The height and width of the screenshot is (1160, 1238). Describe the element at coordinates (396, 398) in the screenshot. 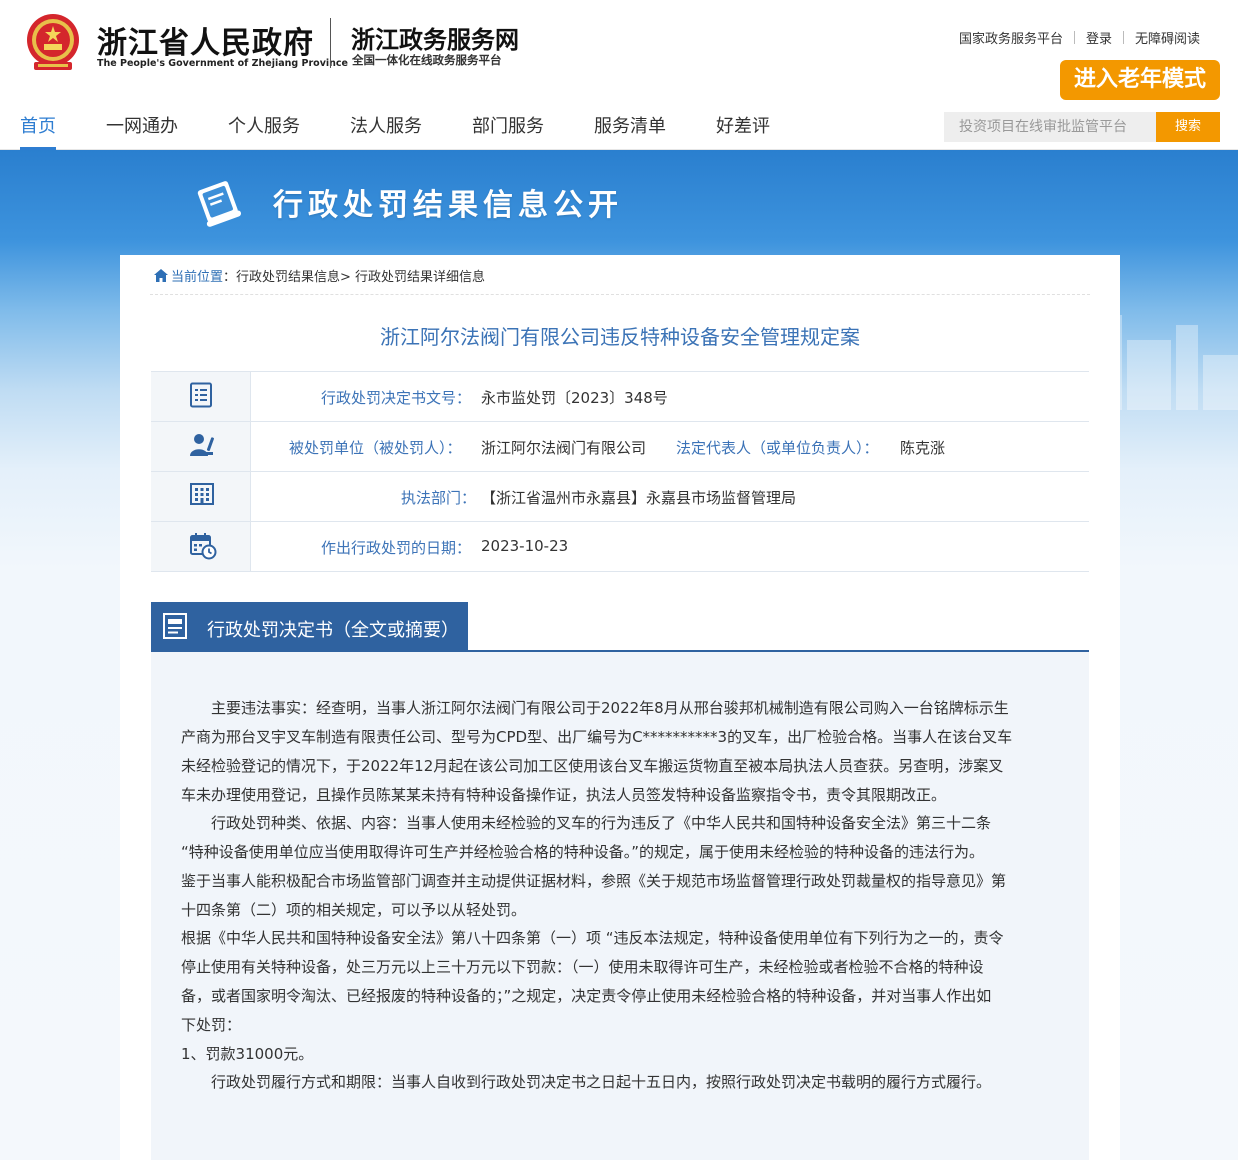

I see `label-decision-number: 行政处罚决定书文号：` at that location.